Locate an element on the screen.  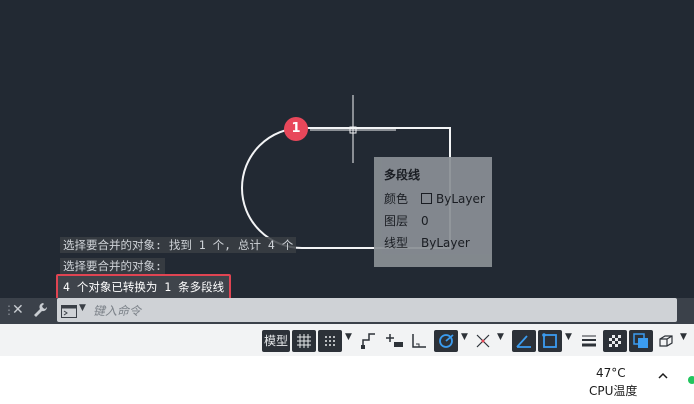
windows-taskbar: 47°C CPU温度 is located at coordinates (347, 380).